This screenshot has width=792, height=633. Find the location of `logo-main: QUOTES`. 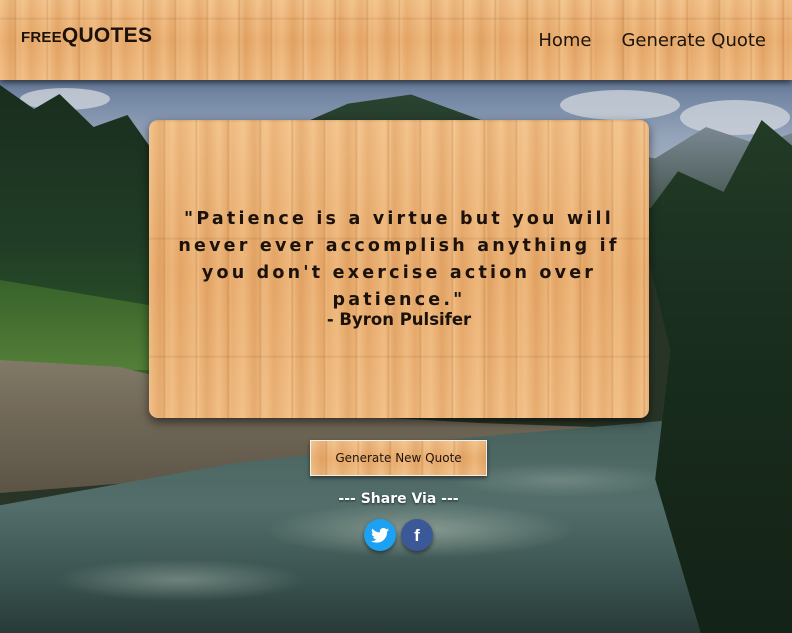

logo-main: QUOTES is located at coordinates (107, 35).